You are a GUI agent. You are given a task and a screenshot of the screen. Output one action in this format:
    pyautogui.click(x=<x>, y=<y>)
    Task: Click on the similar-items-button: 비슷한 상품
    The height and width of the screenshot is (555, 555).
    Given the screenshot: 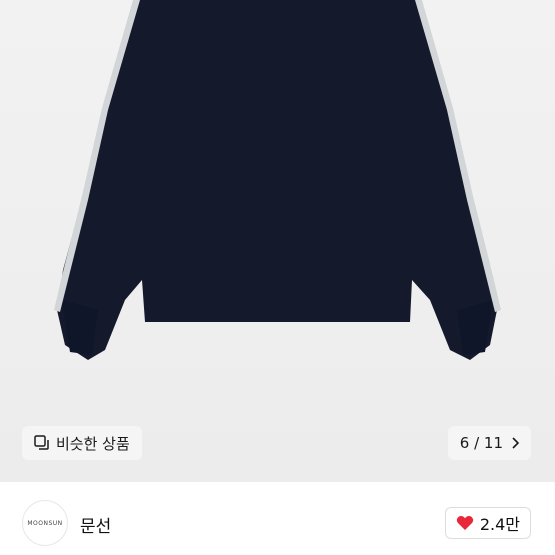 What is the action you would take?
    pyautogui.click(x=82, y=443)
    